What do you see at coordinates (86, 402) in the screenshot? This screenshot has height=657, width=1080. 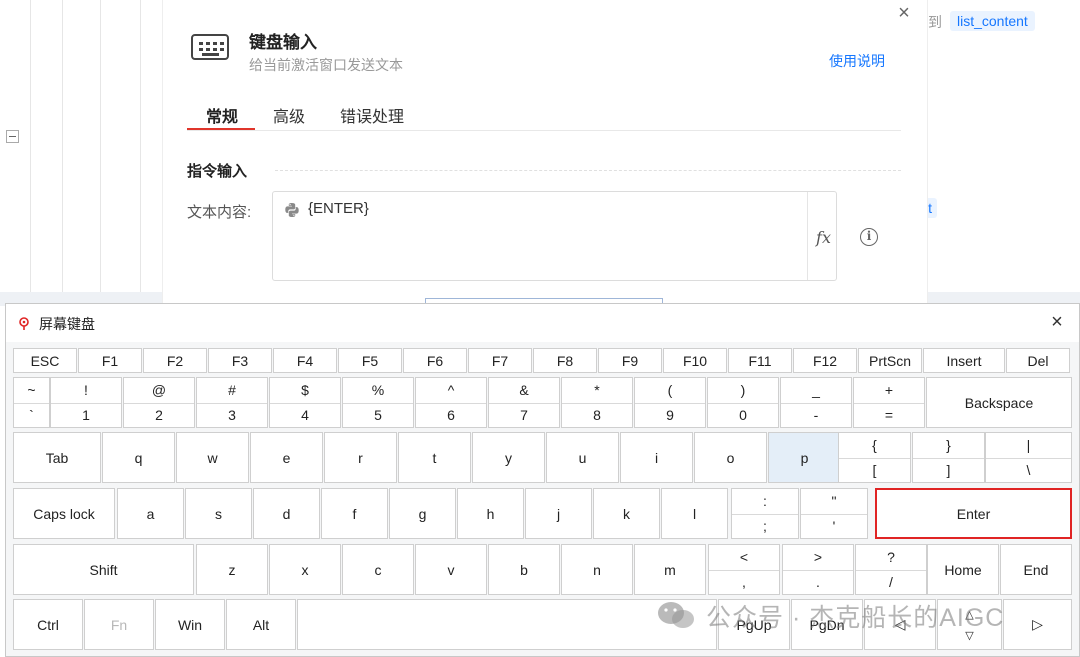 I see `key-1: ! 1` at bounding box center [86, 402].